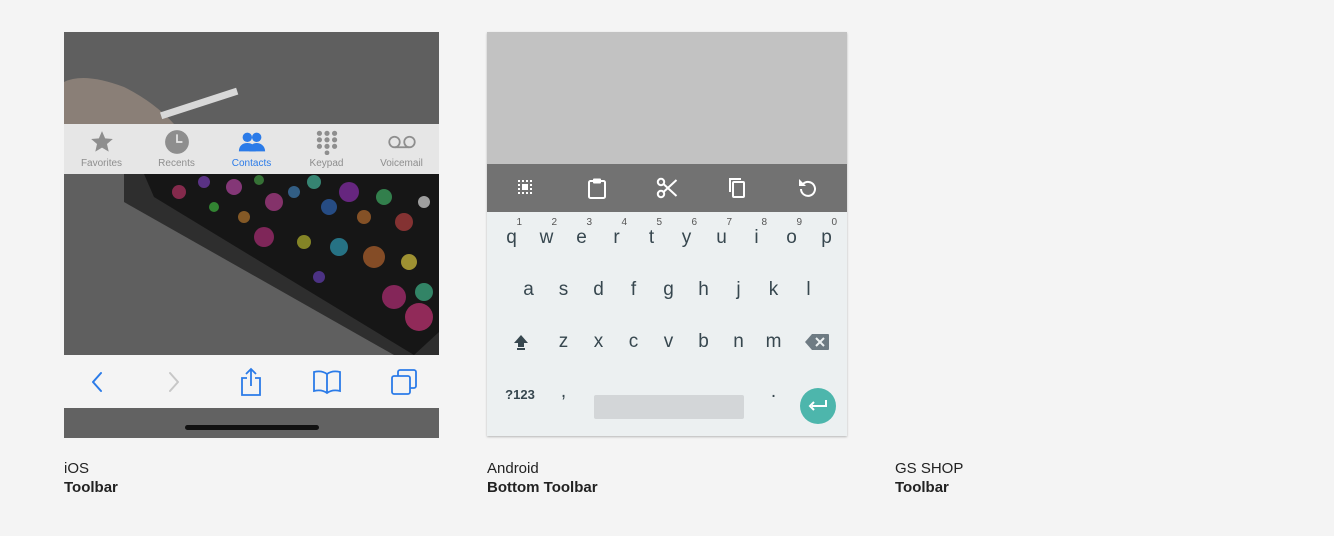  I want to click on key-number: 1, so click(519, 222).